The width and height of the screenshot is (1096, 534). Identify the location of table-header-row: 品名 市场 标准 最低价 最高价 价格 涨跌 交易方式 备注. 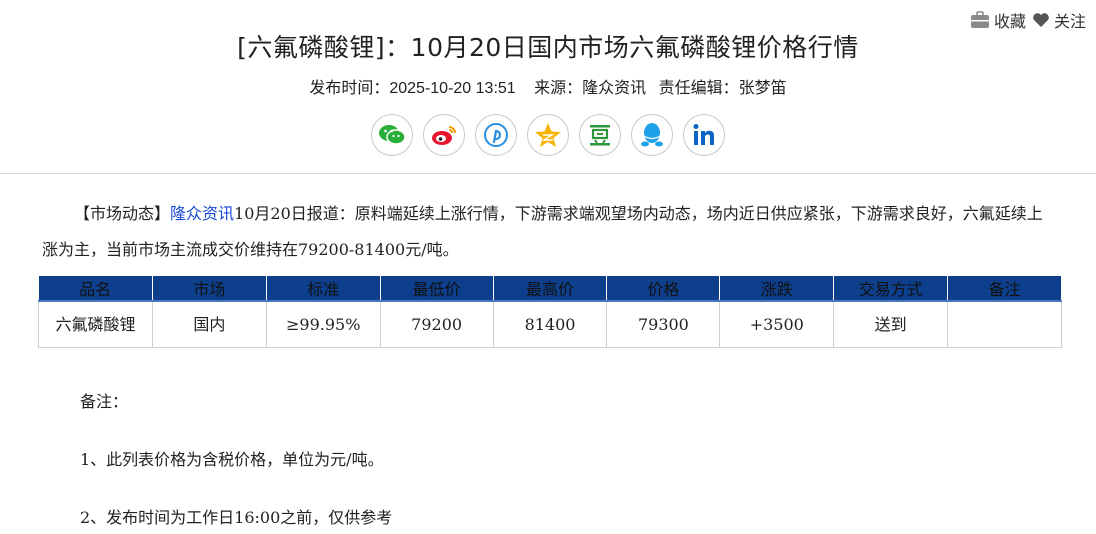
(550, 289).